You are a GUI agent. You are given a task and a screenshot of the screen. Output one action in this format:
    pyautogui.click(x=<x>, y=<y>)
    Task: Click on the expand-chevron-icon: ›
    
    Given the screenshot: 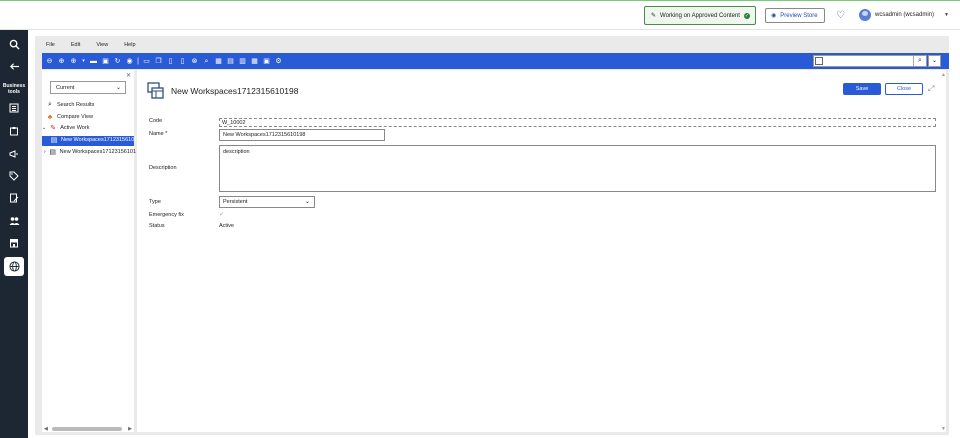 What is the action you would take?
    pyautogui.click(x=45, y=152)
    